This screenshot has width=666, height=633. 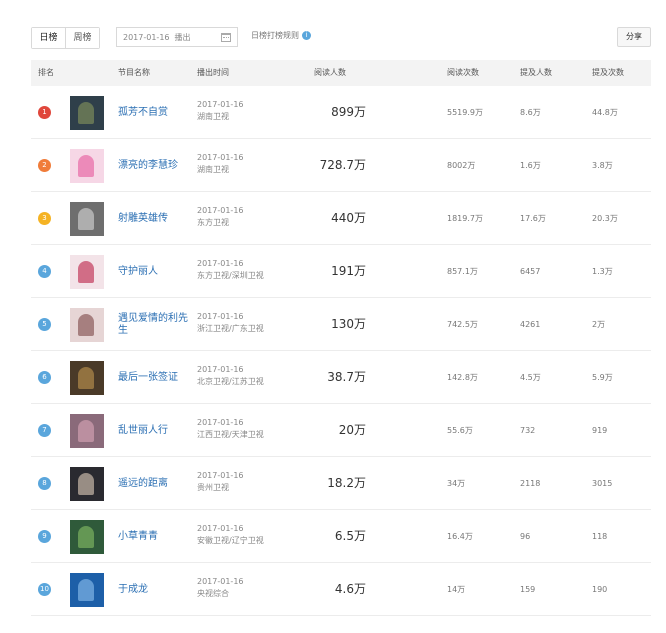 I want to click on mentioners-count: 4.5万, so click(x=530, y=377).